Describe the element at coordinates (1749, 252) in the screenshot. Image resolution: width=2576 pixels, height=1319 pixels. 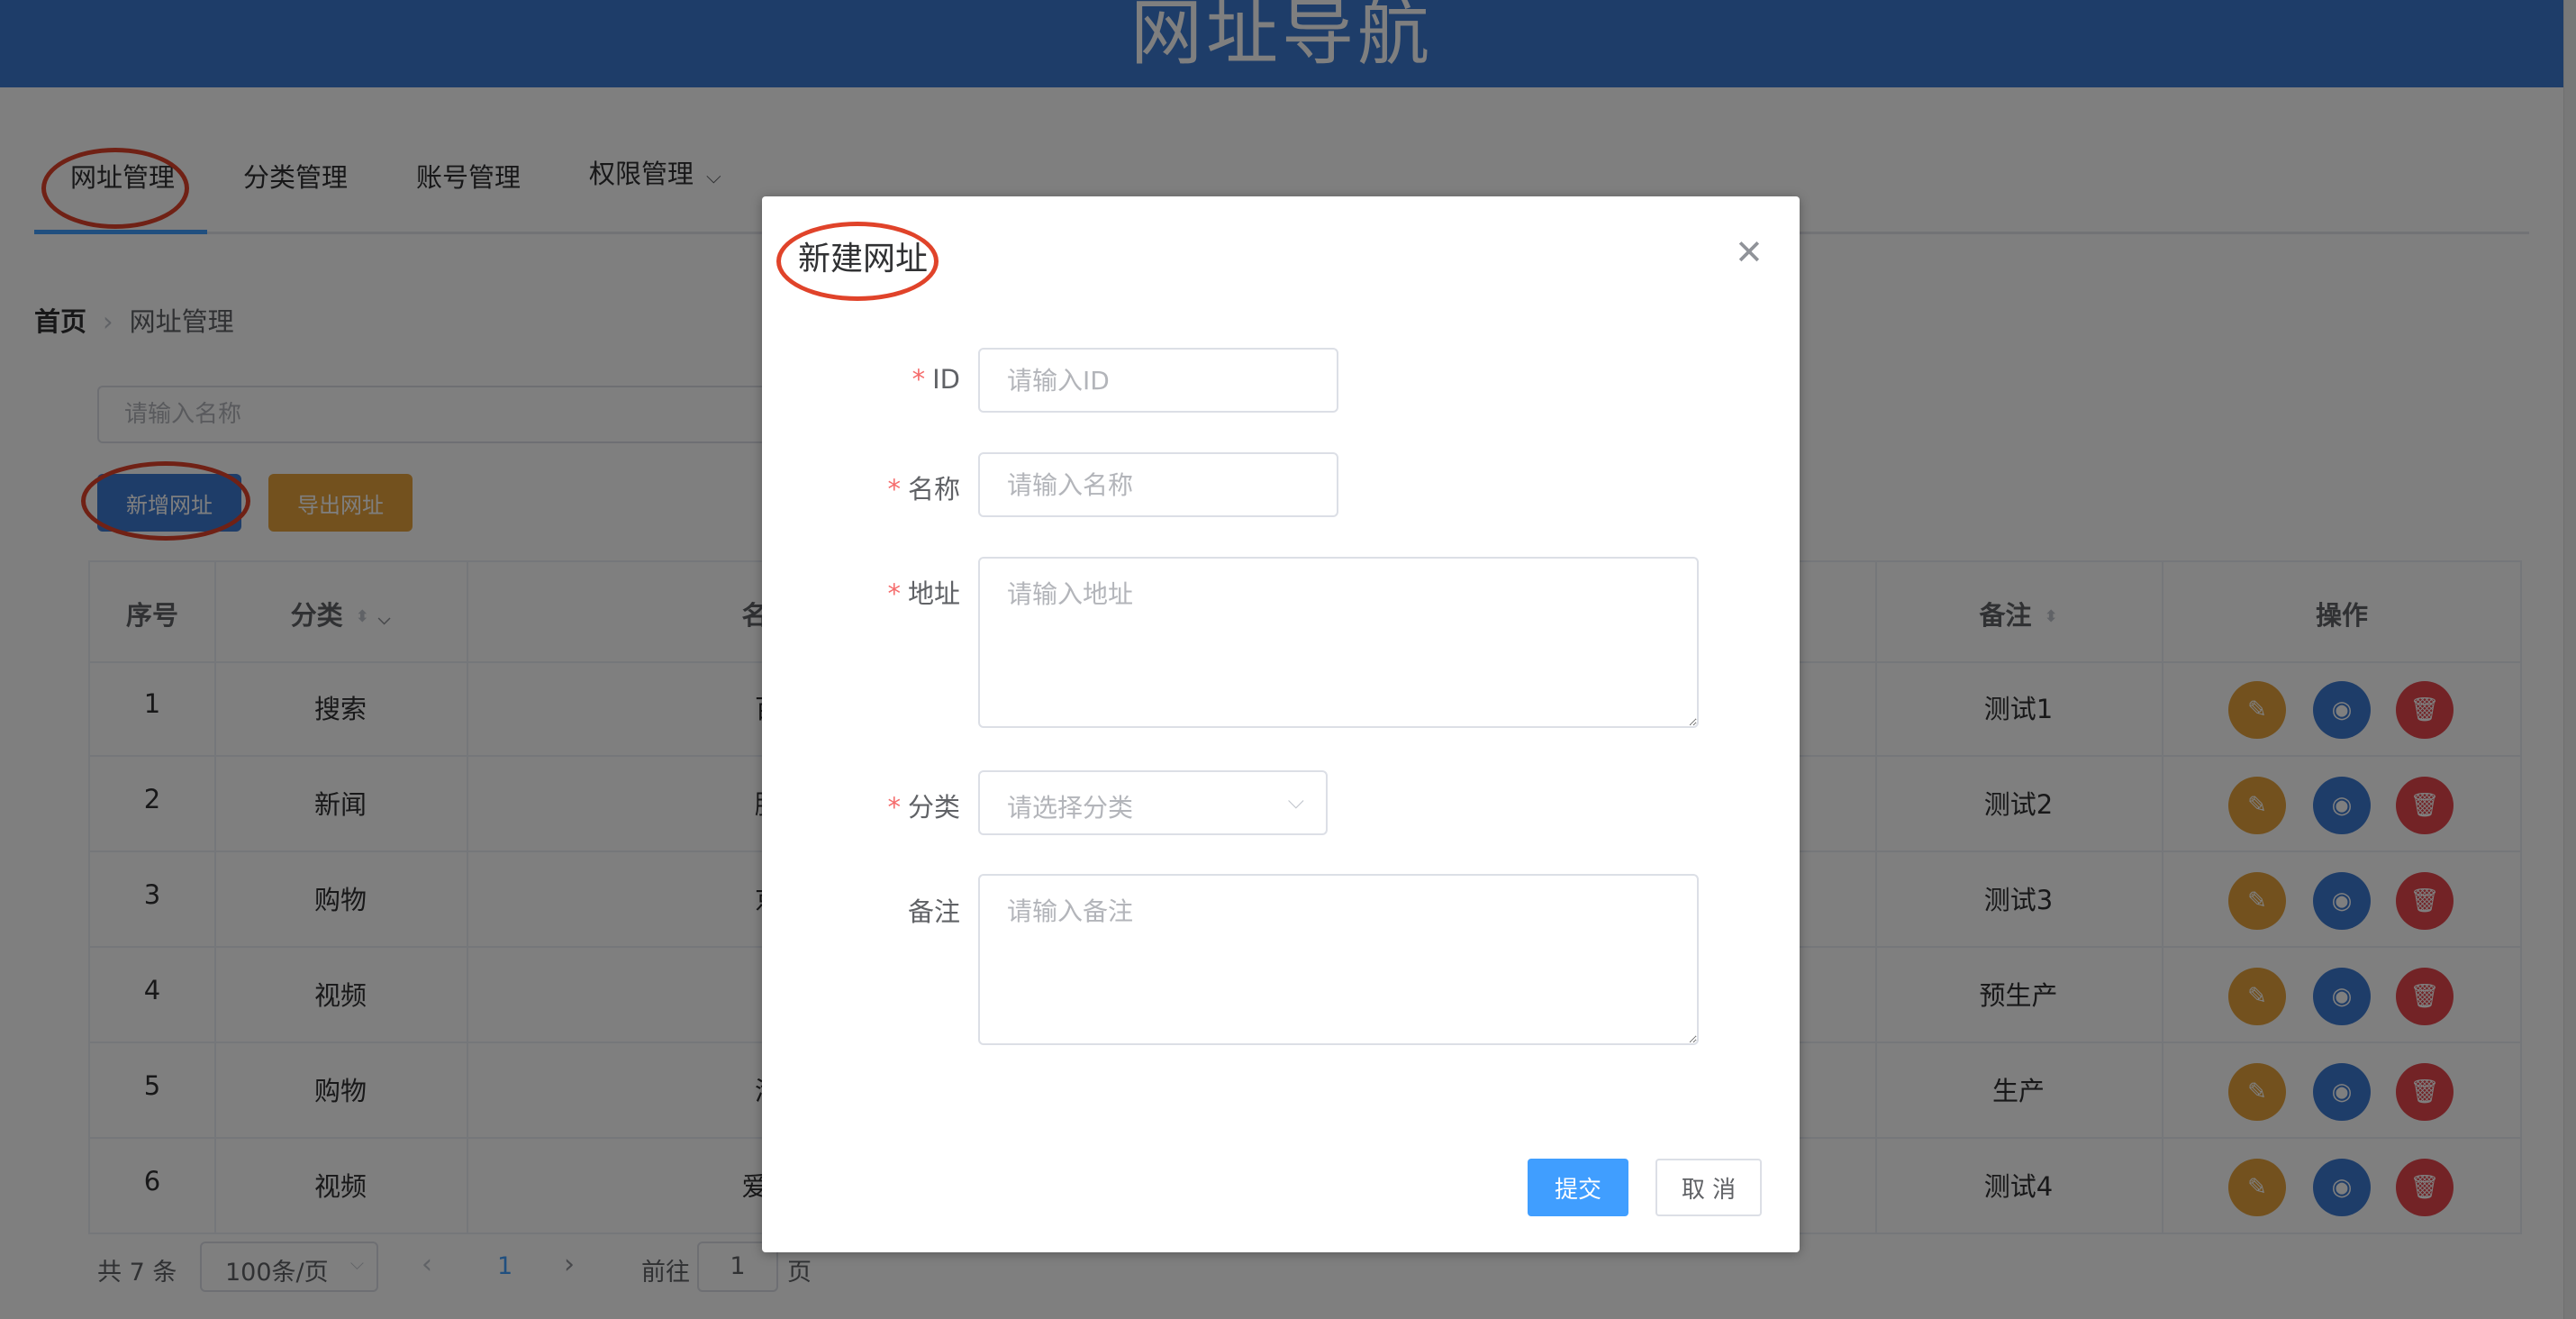
I see `close-icon: ✕` at that location.